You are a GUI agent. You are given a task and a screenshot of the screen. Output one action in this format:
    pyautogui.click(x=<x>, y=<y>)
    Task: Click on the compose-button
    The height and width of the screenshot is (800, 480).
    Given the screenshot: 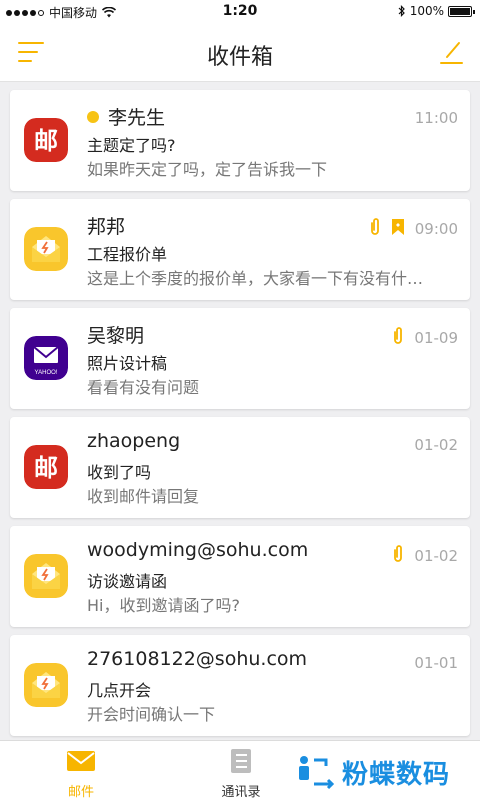 What is the action you would take?
    pyautogui.click(x=451, y=53)
    